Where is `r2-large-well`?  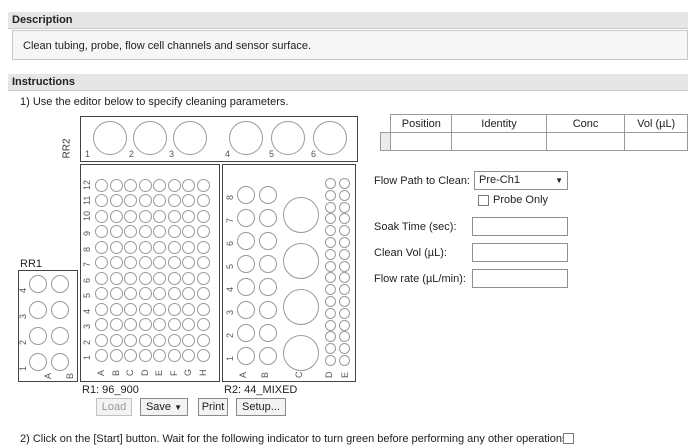
r2-large-well is located at coordinates (301, 215).